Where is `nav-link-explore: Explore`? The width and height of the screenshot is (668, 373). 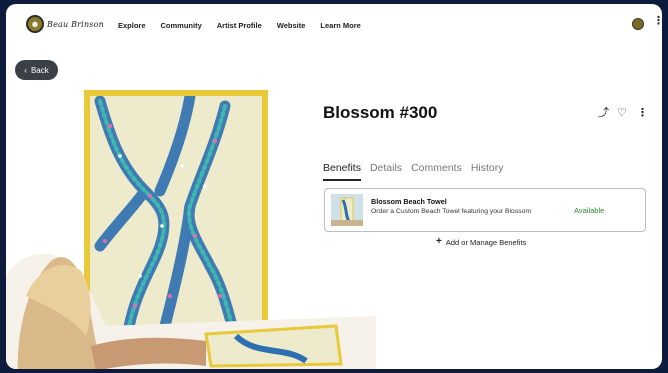
nav-link-explore: Explore is located at coordinates (132, 25).